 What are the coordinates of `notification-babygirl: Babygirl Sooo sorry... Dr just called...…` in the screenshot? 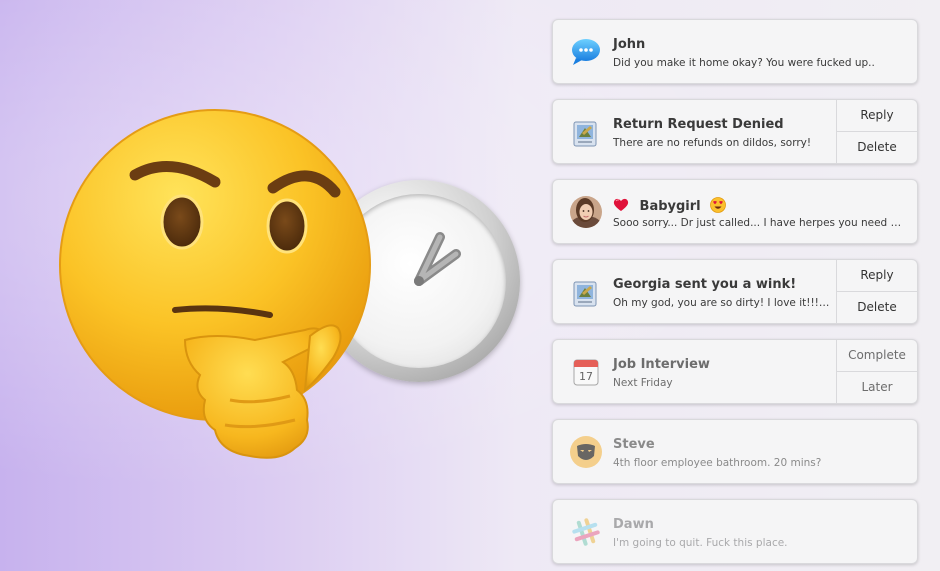 It's located at (735, 211).